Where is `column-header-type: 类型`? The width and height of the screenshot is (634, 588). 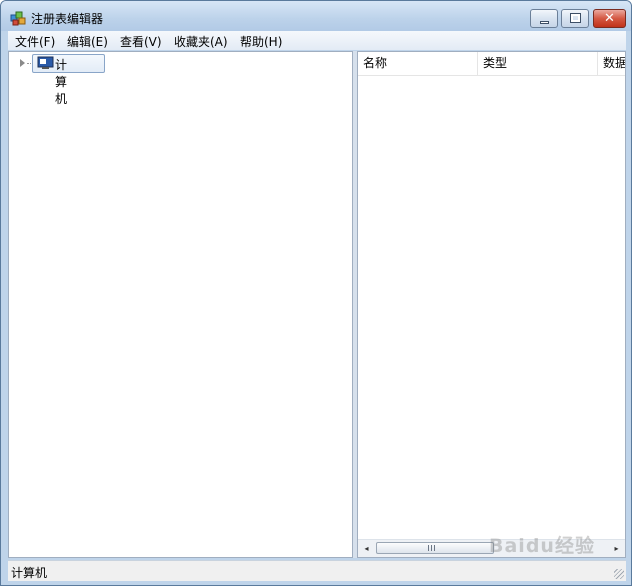 column-header-type: 类型 is located at coordinates (538, 63).